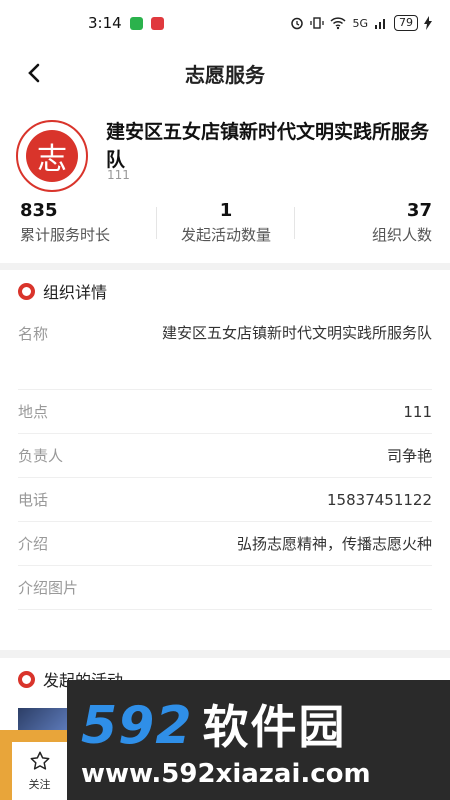 The width and height of the screenshot is (450, 800). I want to click on nav-bar: 志愿服务, so click(225, 73).